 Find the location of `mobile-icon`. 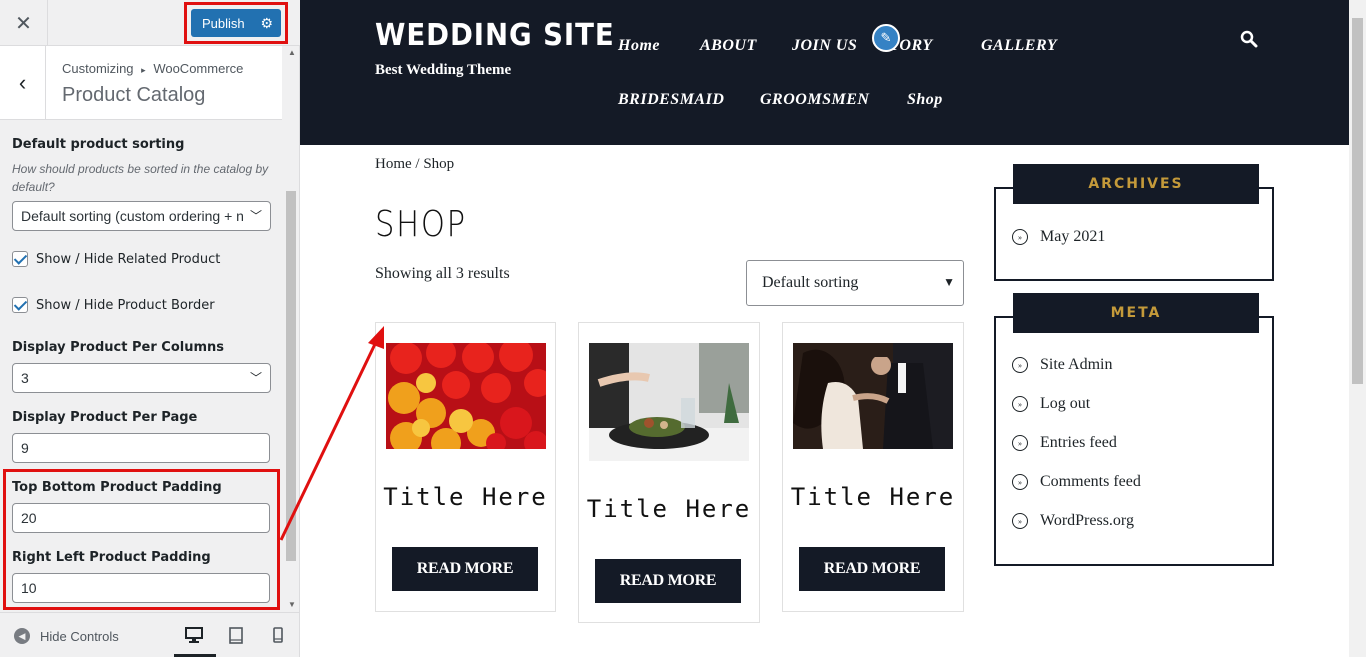

mobile-icon is located at coordinates (278, 635).